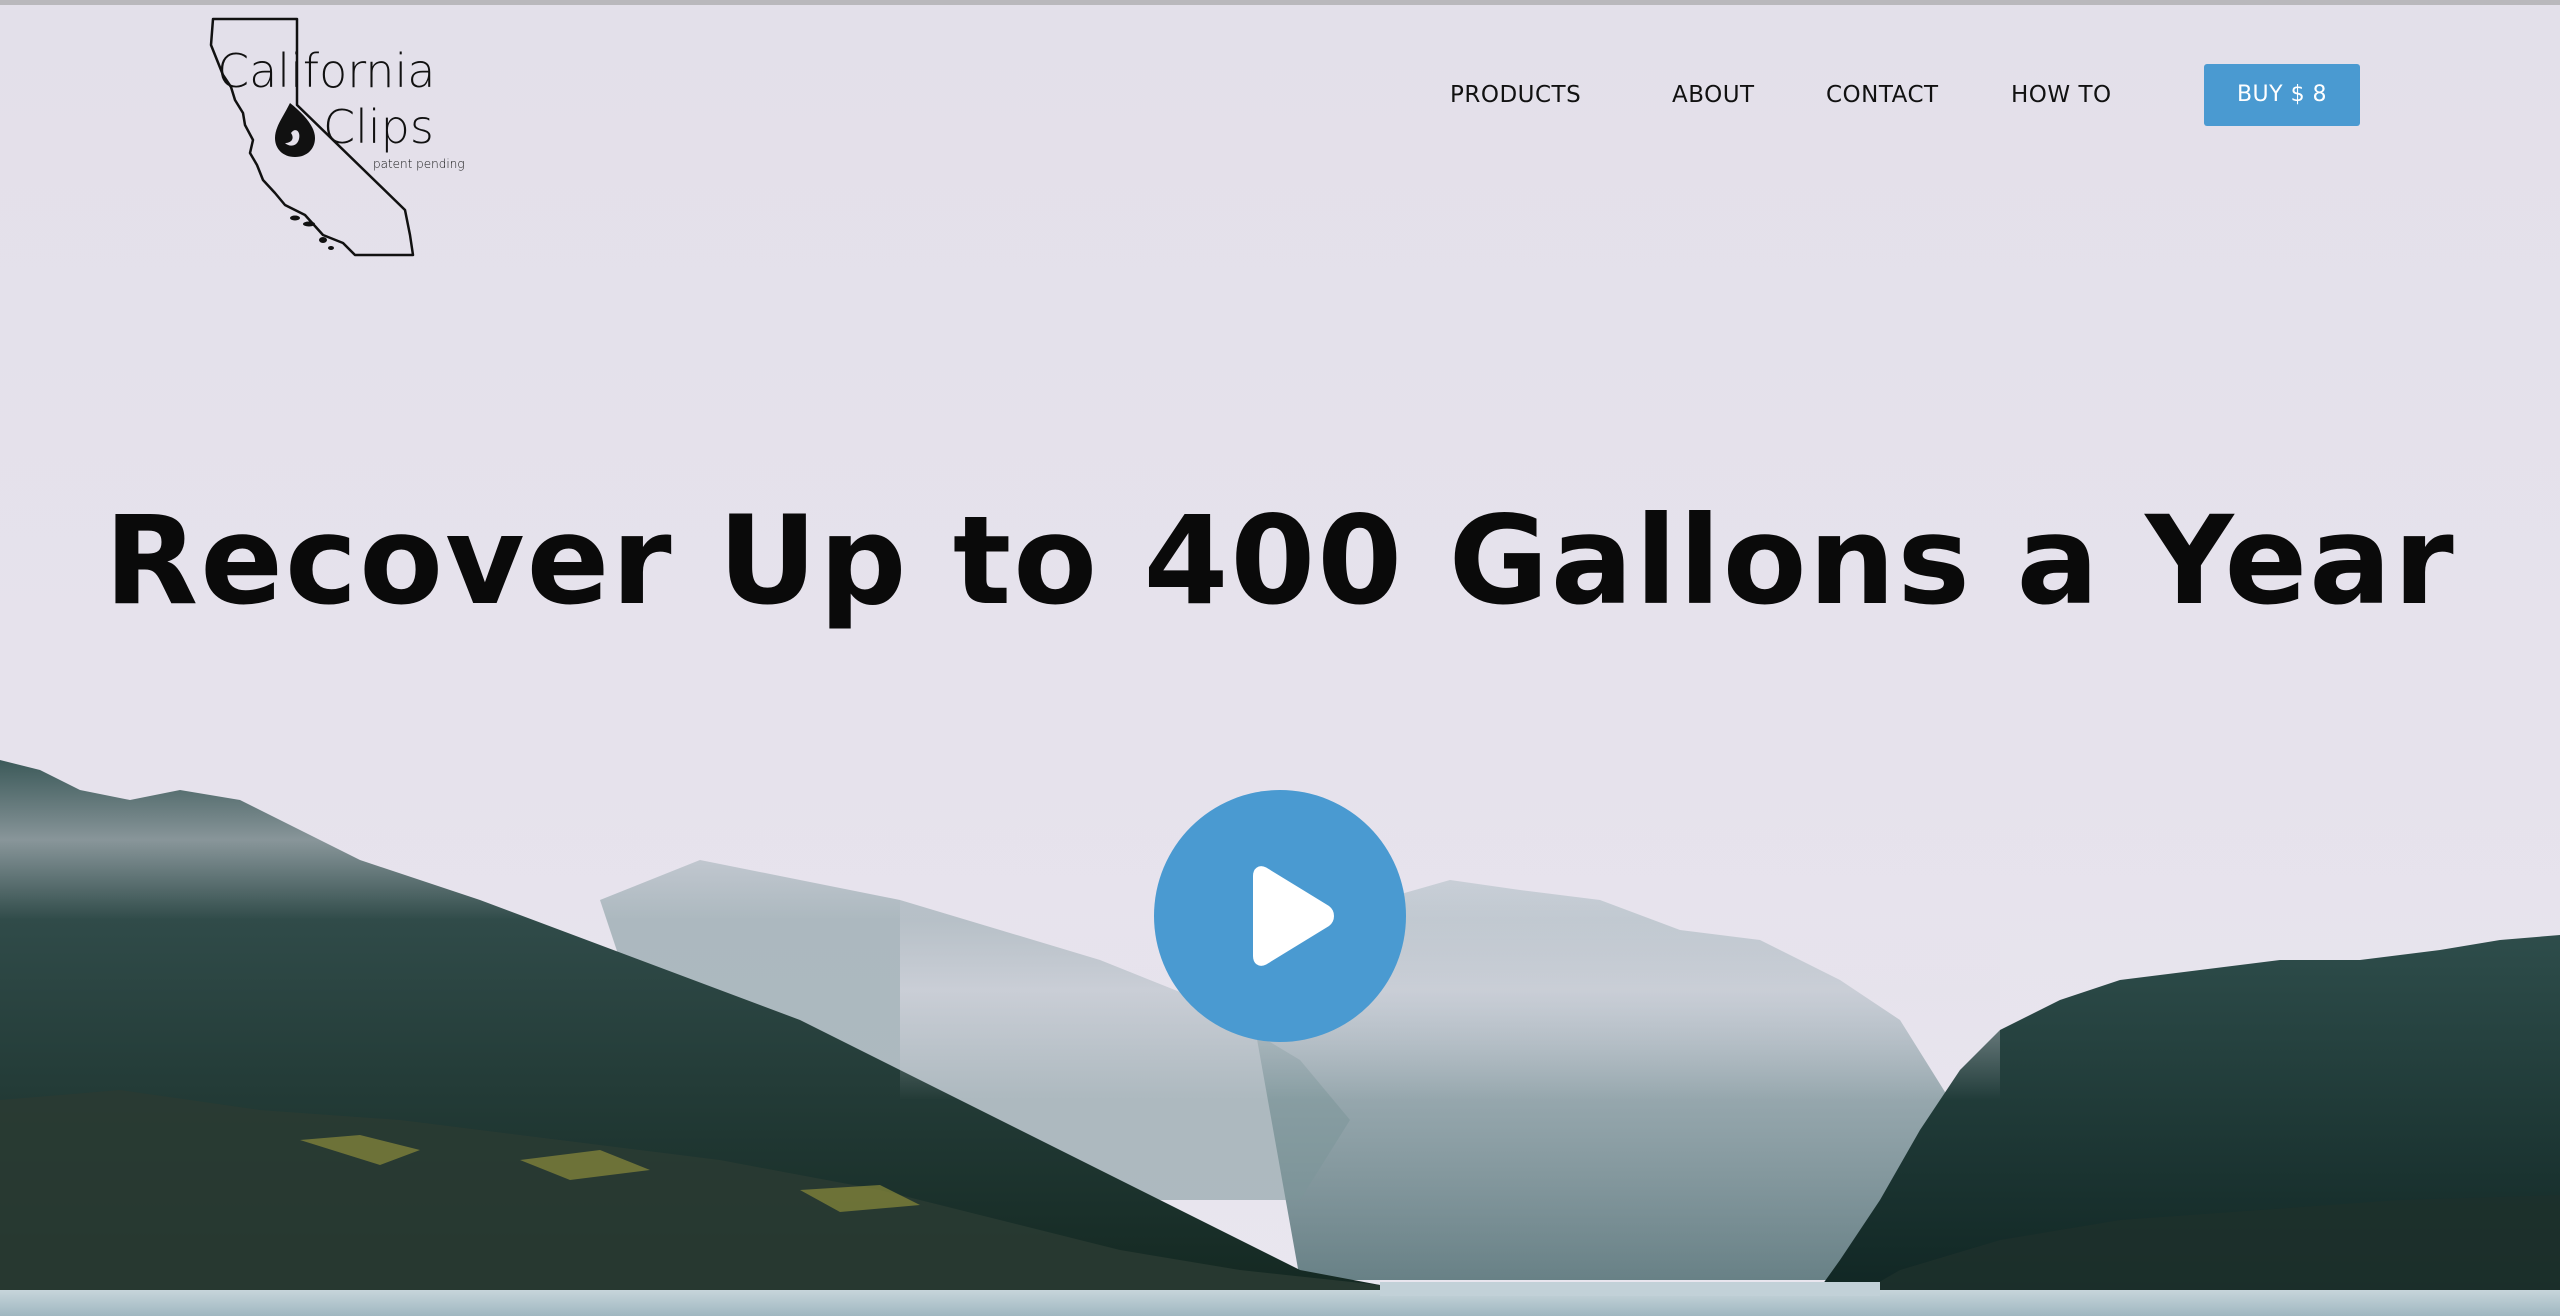  Describe the element at coordinates (1713, 95) in the screenshot. I see `nav-item-about: ABOUT` at that location.